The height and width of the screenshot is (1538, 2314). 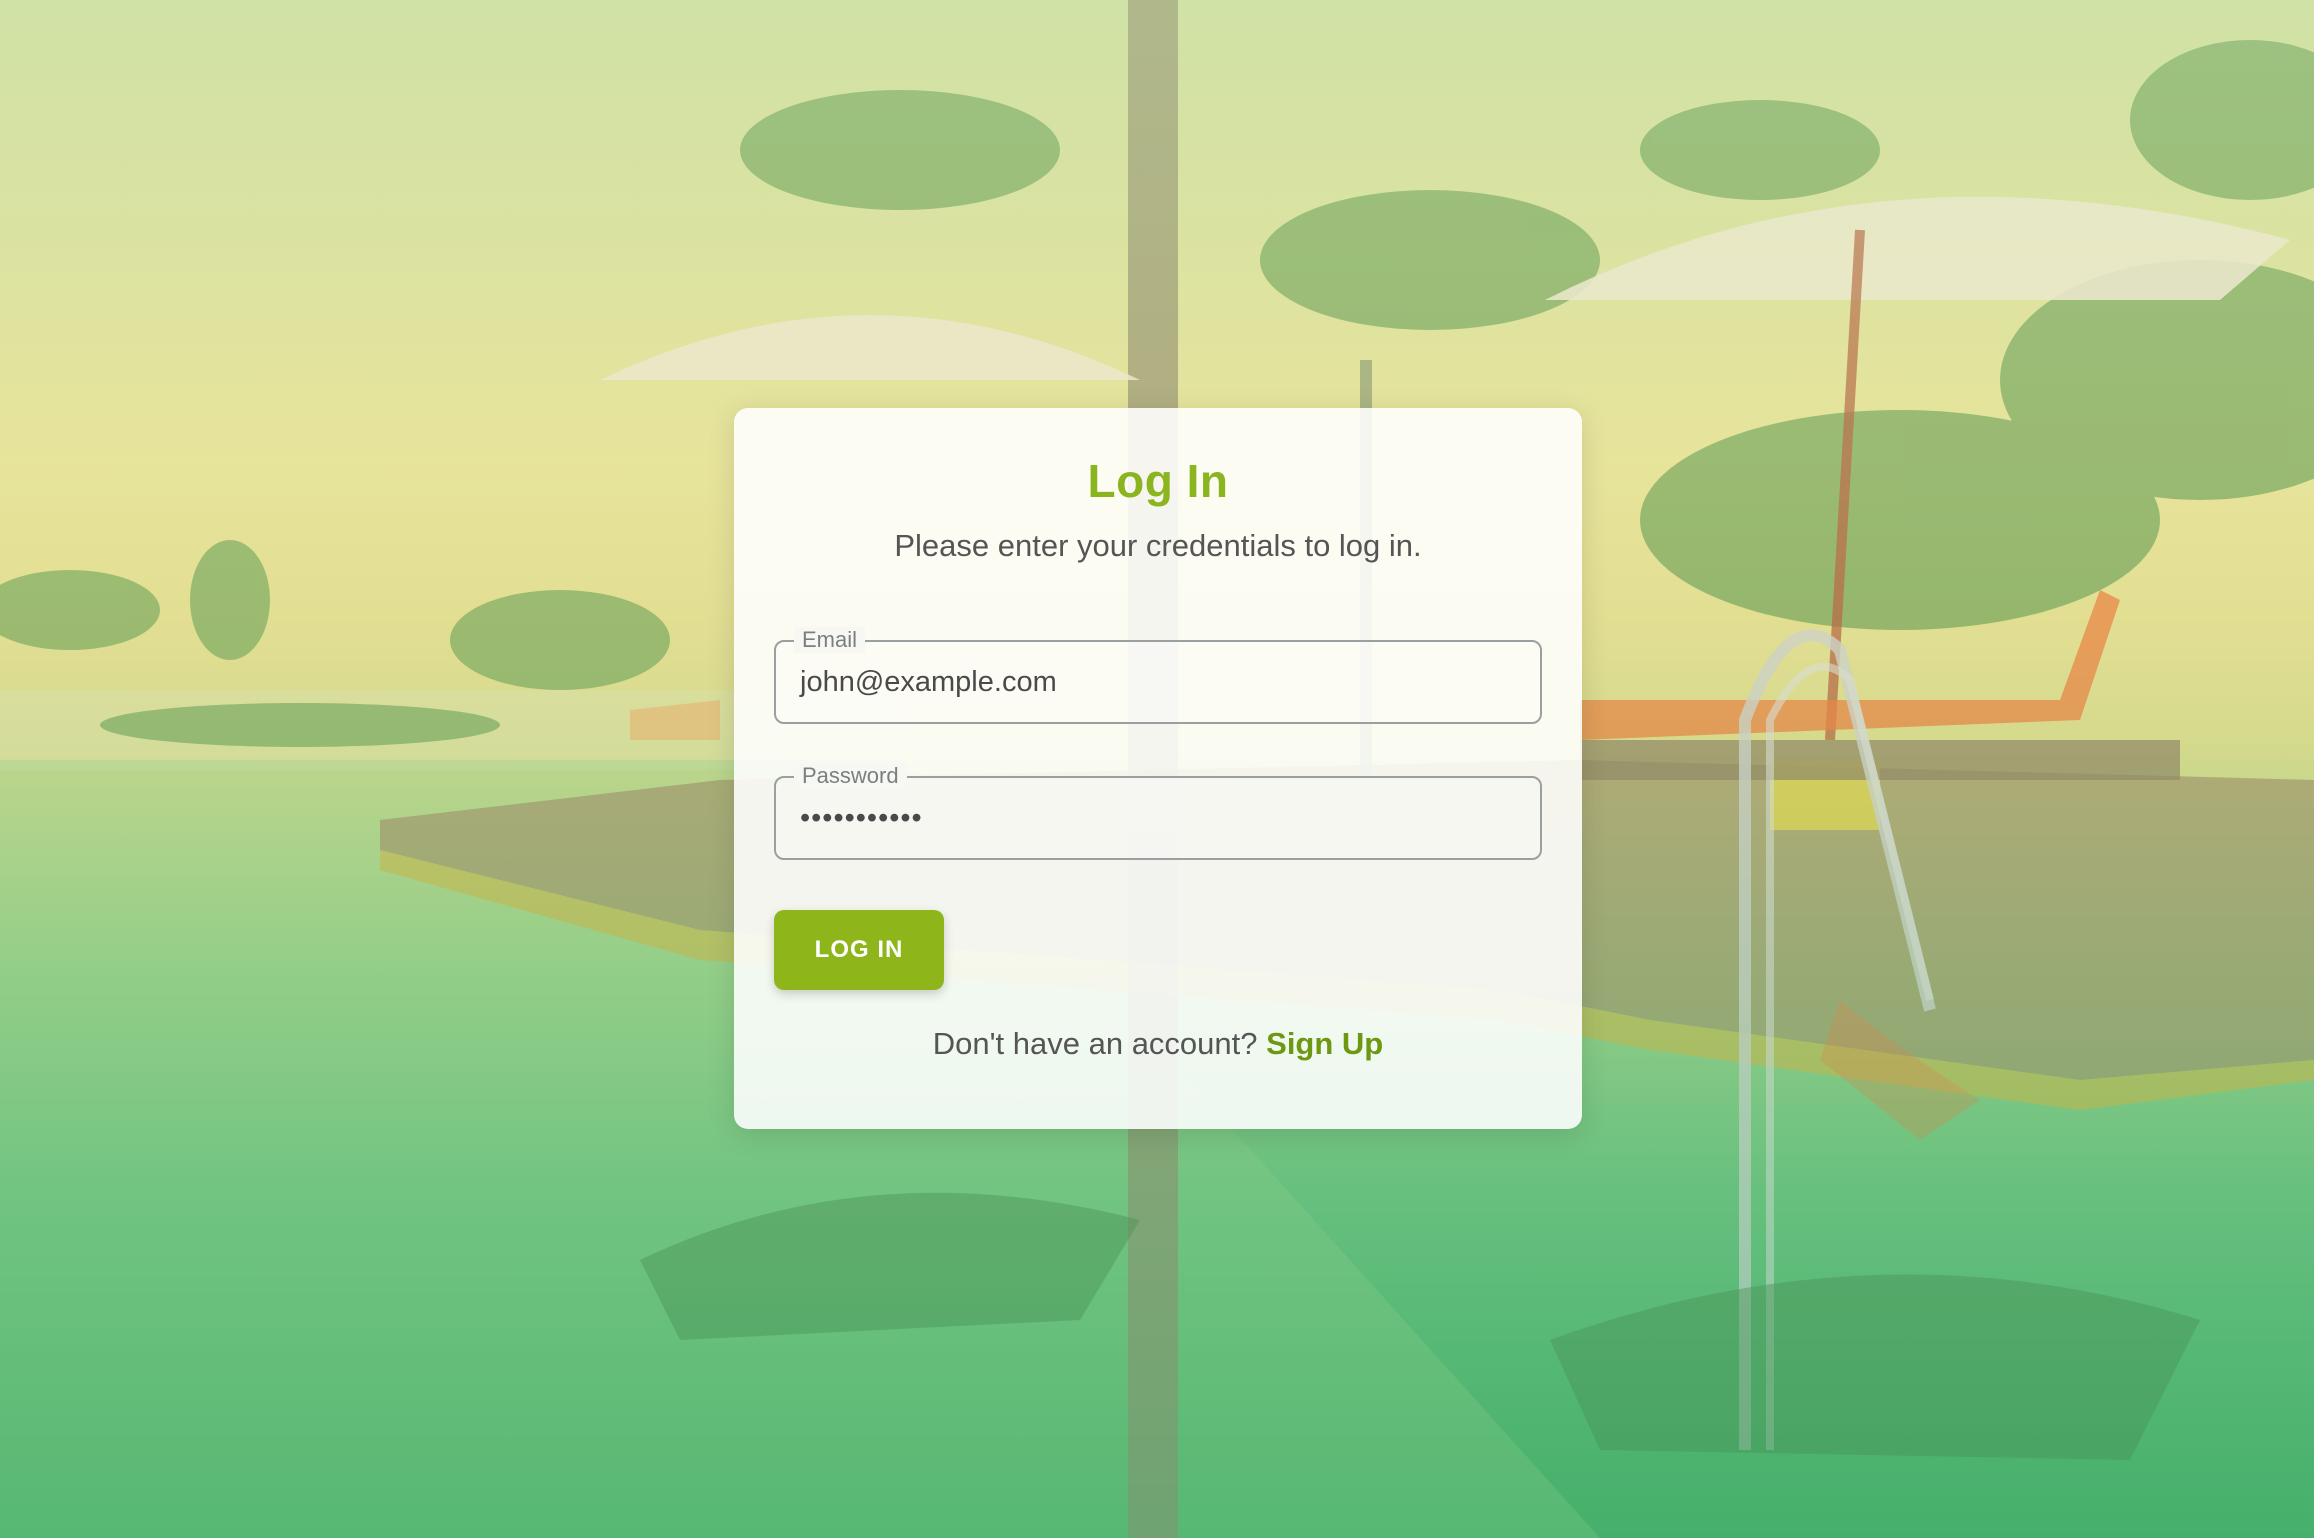 I want to click on signup-row: Don't have an account? Sign Up, so click(x=1158, y=1044).